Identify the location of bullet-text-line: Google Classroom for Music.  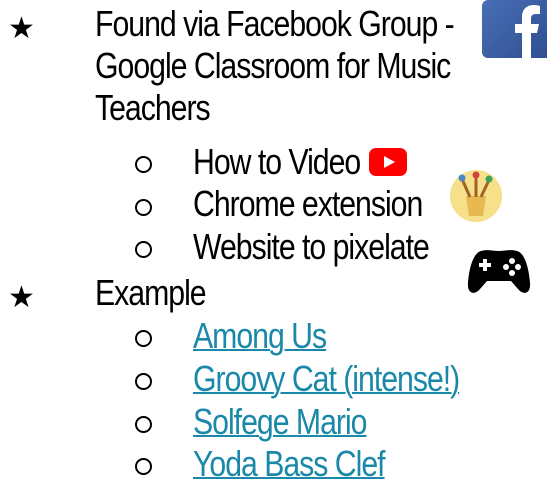
(273, 65).